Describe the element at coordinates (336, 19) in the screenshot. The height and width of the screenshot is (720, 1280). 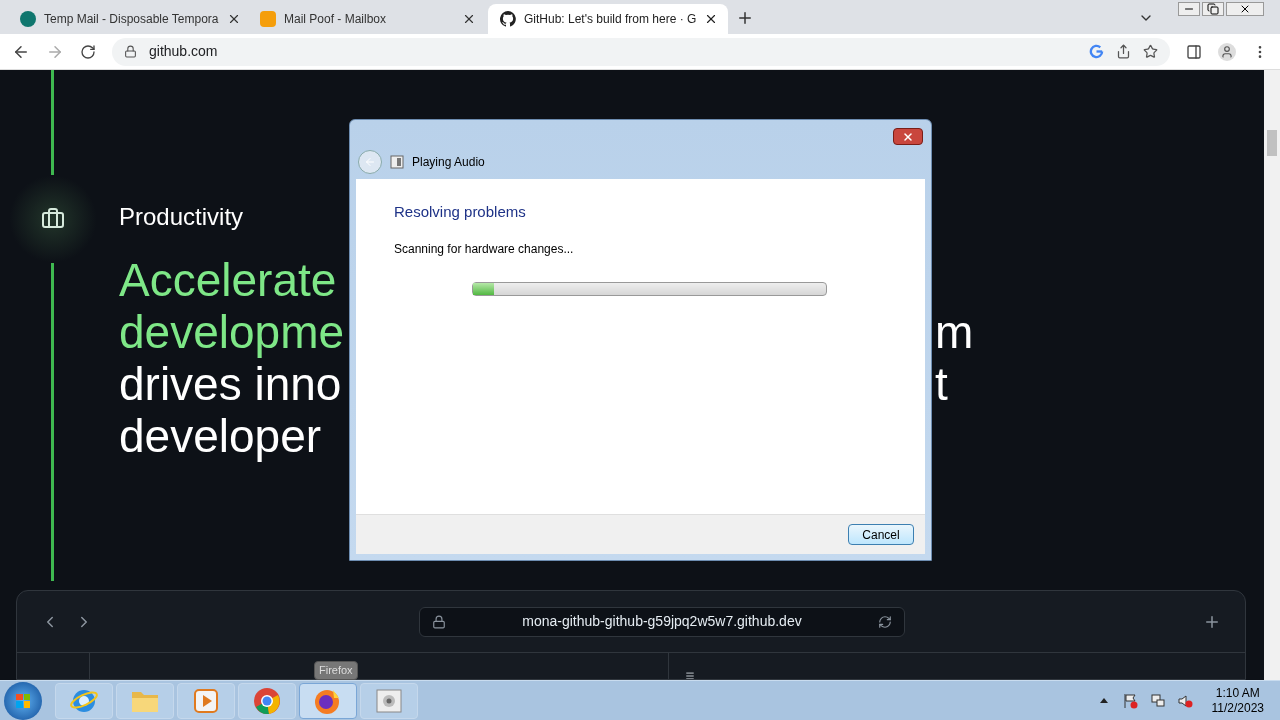
I see `tab-title: Mail Poof - Mailbox` at that location.